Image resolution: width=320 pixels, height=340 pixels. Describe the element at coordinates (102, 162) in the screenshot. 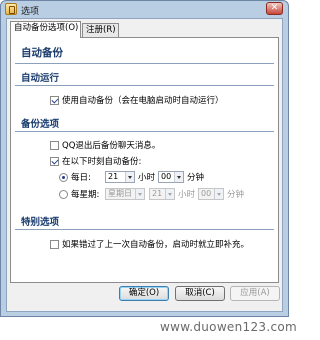

I see `scheduled-label: 在以下时刻自动备份:` at that location.